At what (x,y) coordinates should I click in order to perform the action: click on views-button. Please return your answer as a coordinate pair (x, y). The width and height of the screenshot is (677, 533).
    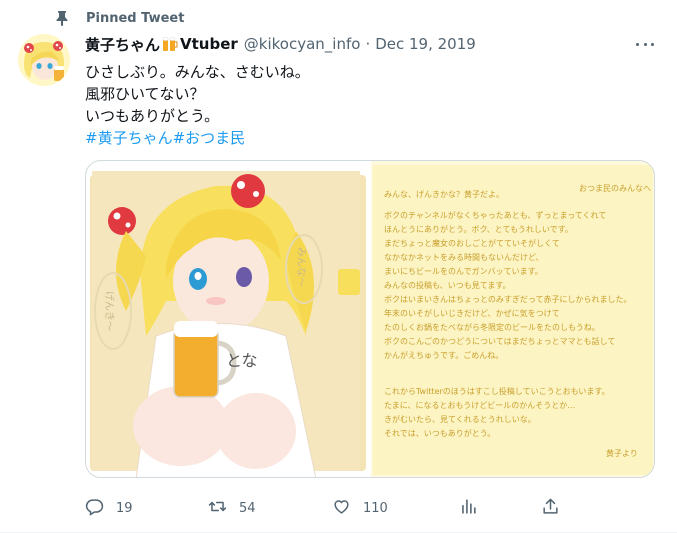
    Looking at the image, I should click on (468, 508).